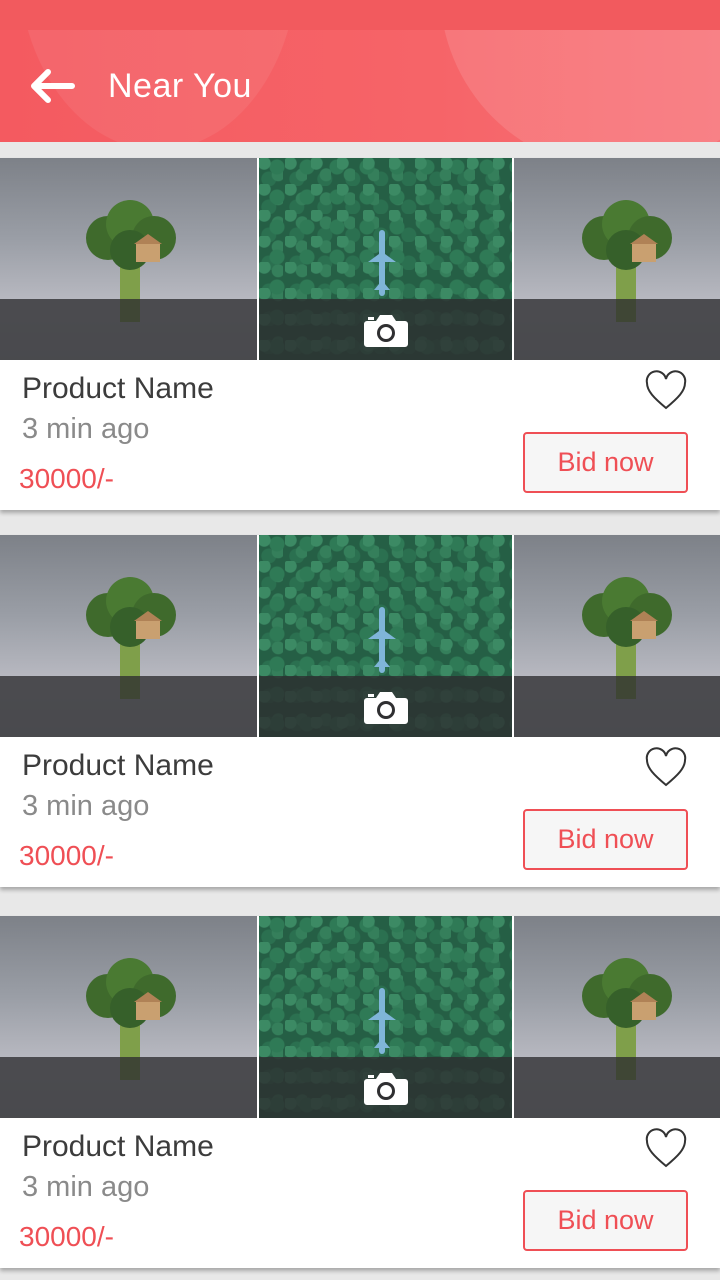  Describe the element at coordinates (580, 86) in the screenshot. I see `header-decoration` at that location.